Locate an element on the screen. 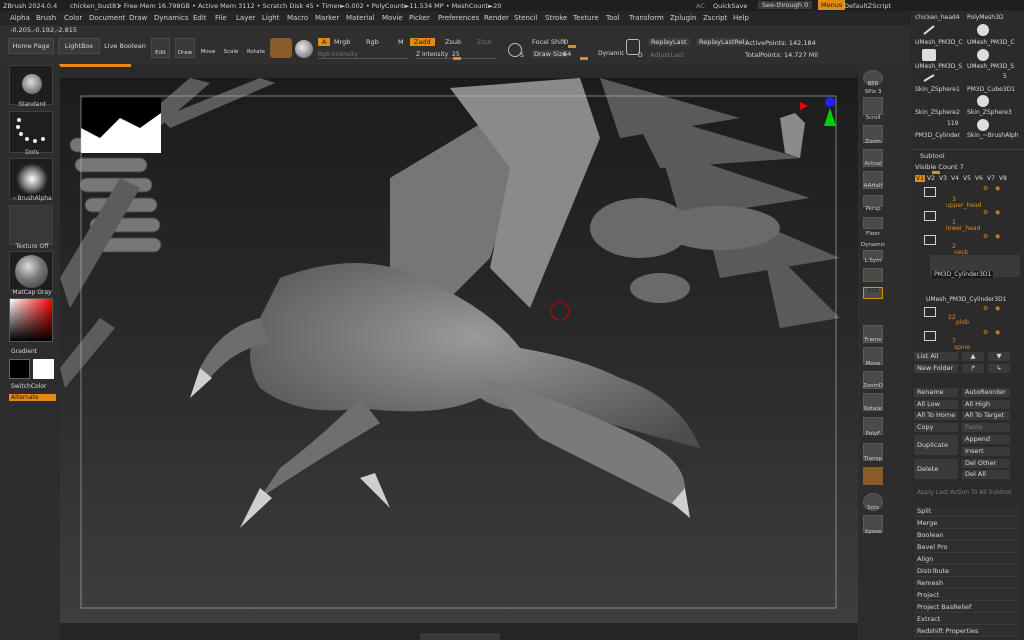  m-toggle: M is located at coordinates (401, 42).